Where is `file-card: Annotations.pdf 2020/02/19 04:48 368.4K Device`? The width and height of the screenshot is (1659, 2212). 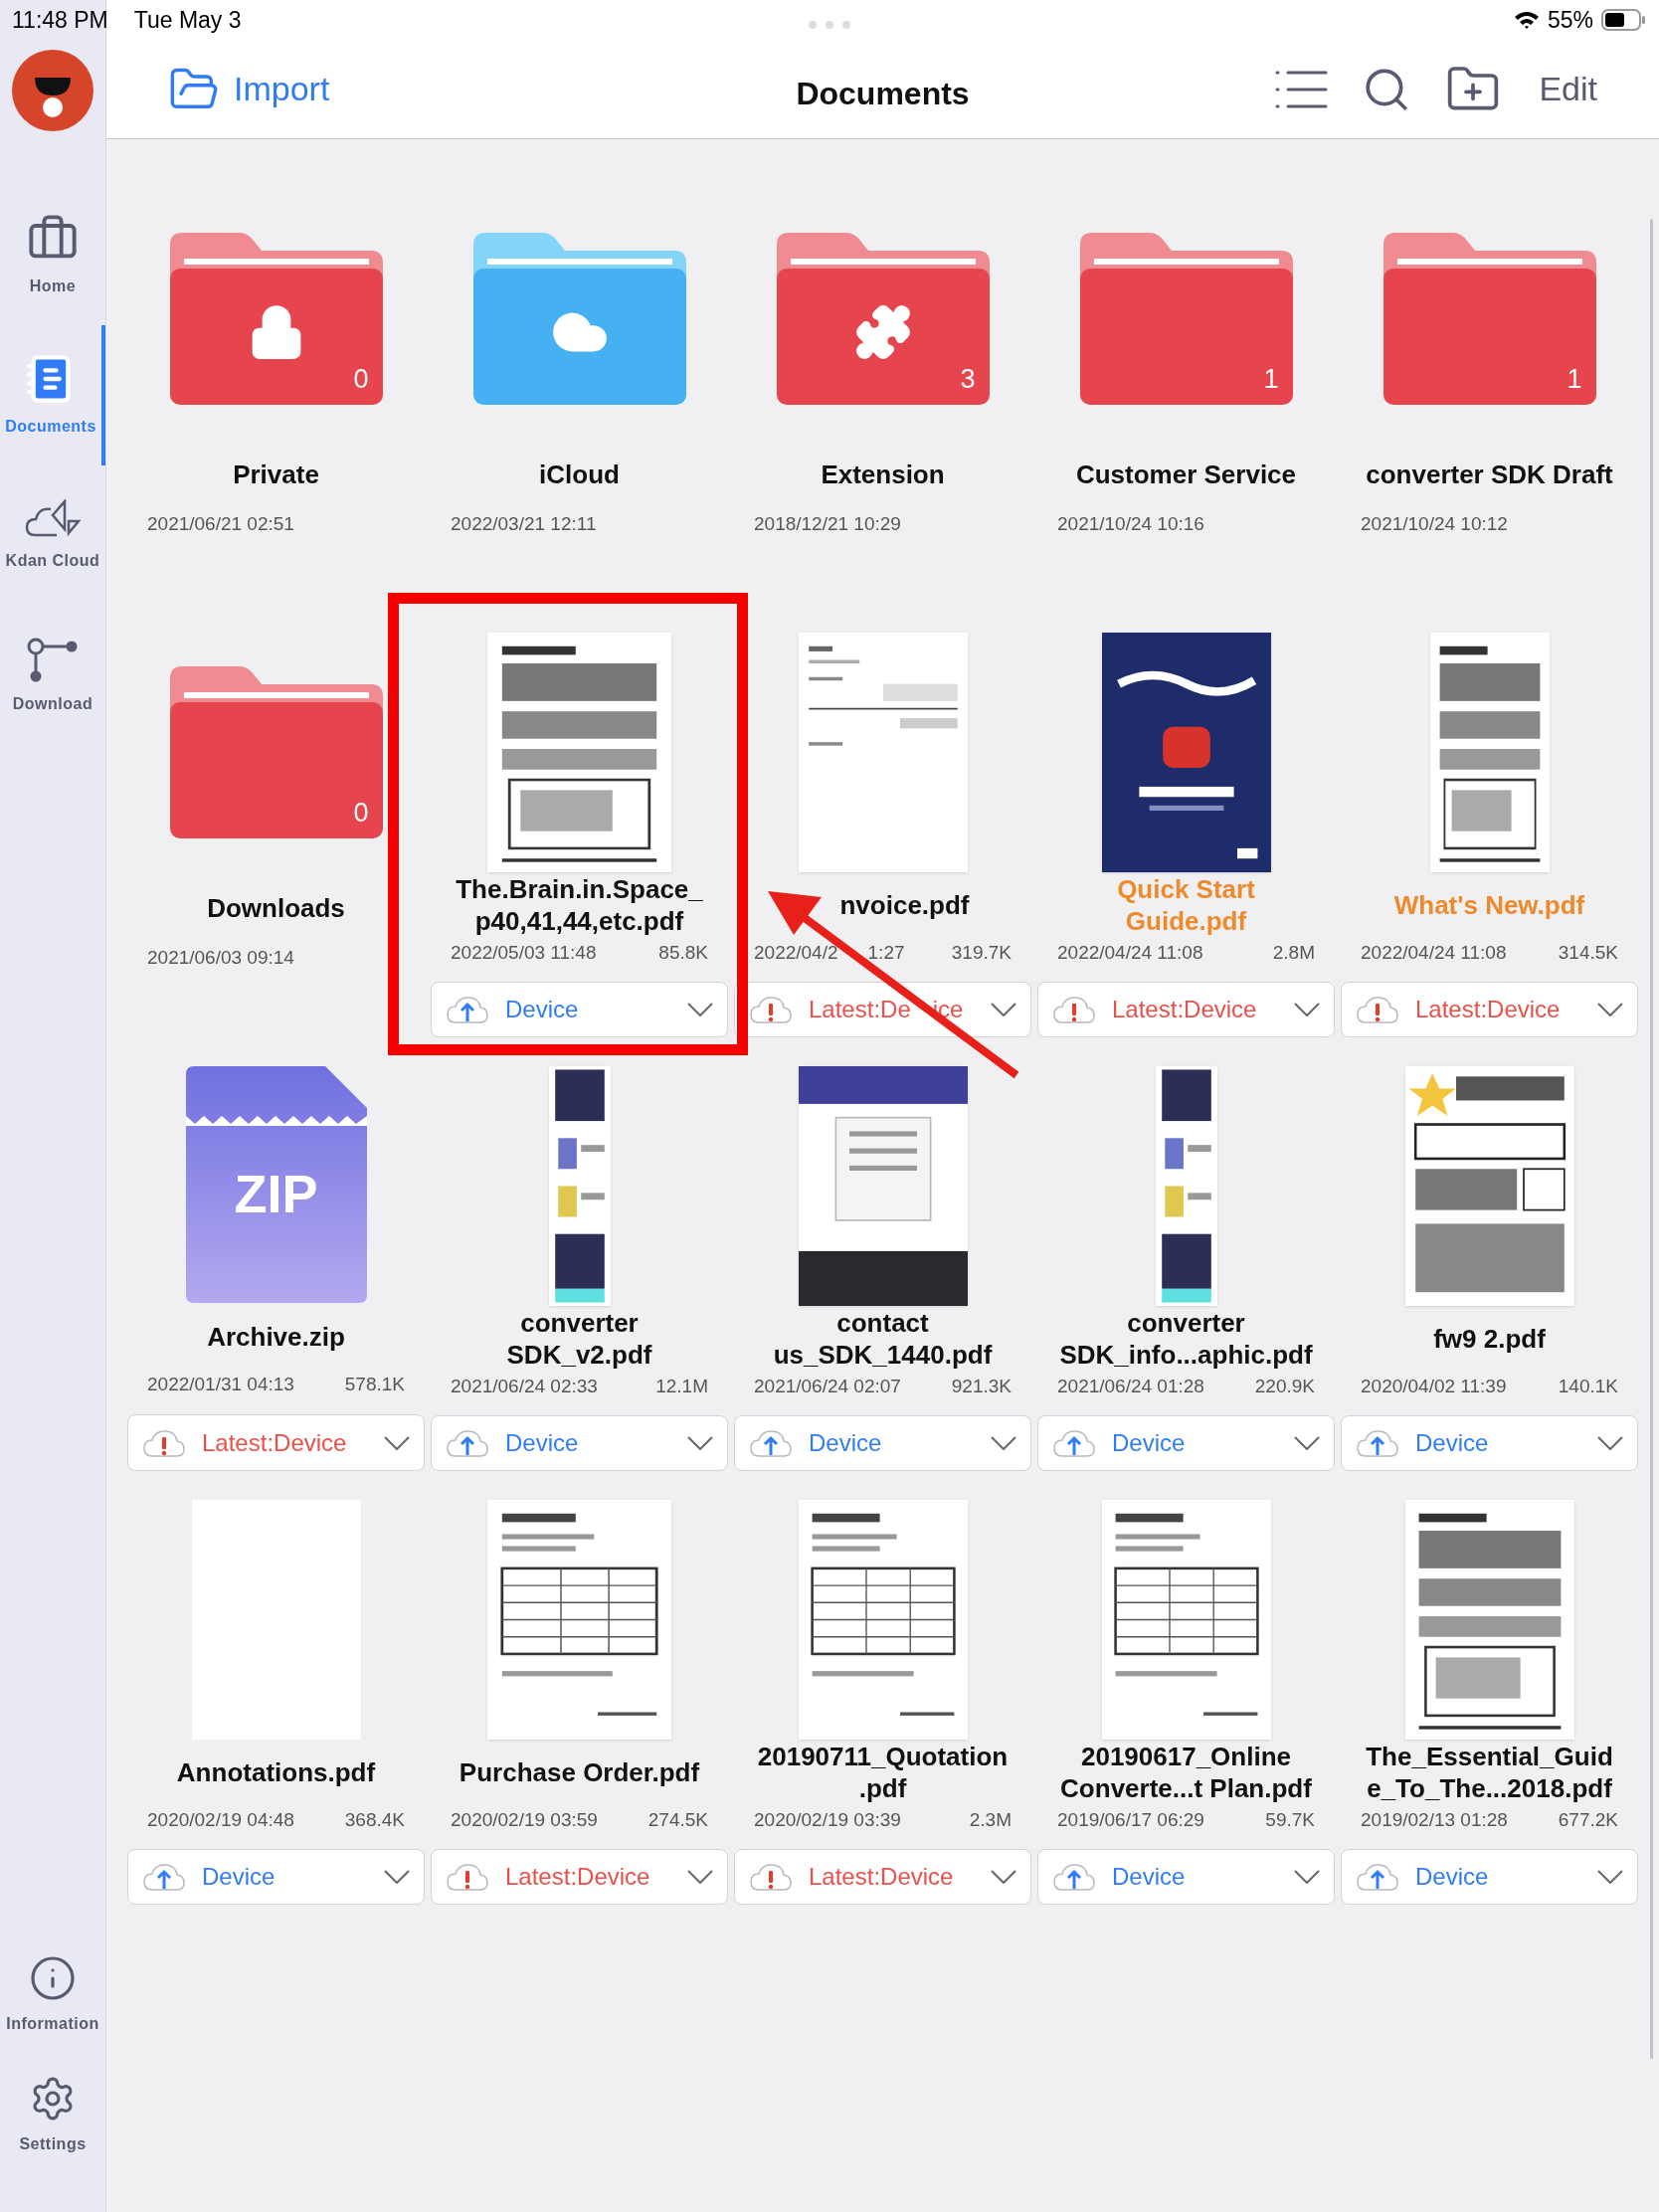 file-card: Annotations.pdf 2020/02/19 04:48 368.4K Device is located at coordinates (276, 1702).